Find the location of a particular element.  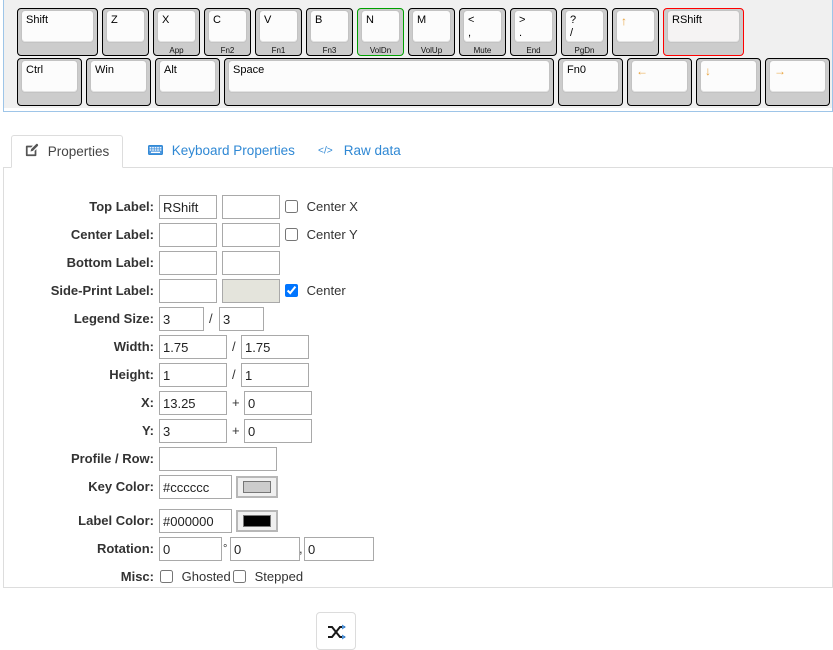

profile-row-input is located at coordinates (218, 459).